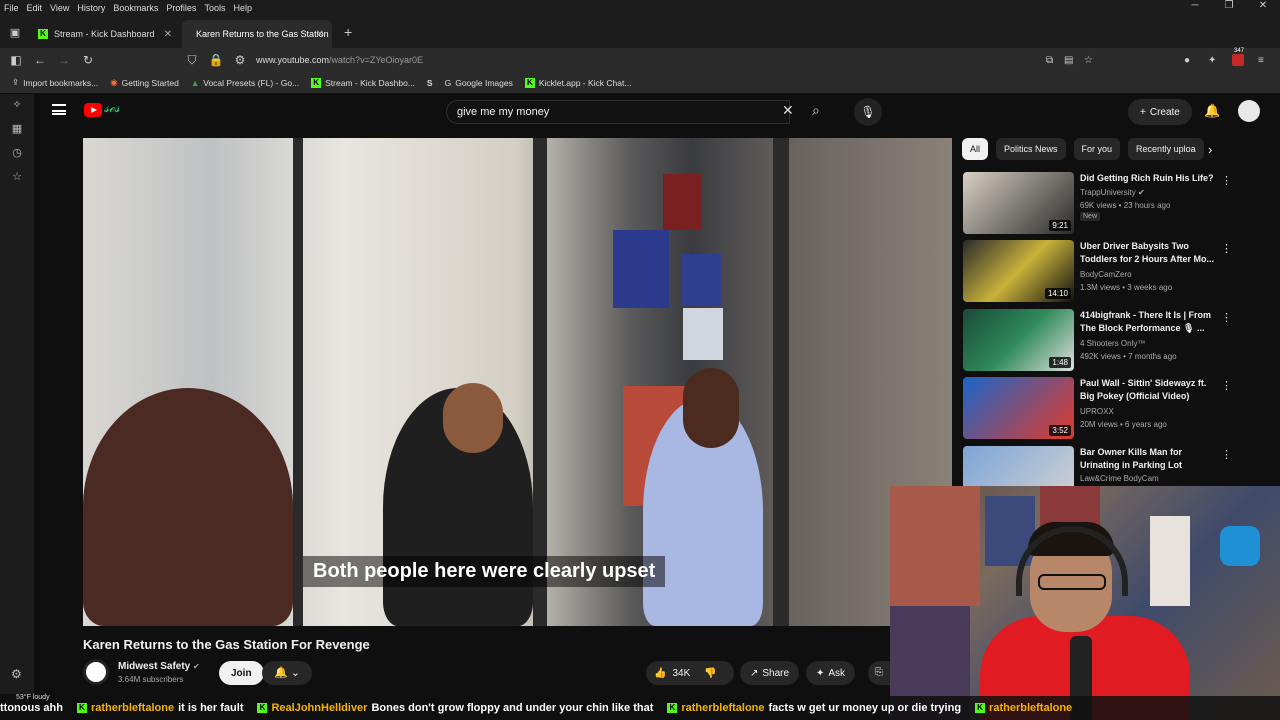  What do you see at coordinates (93, 110) in the screenshot?
I see `youtube-logo-icon` at bounding box center [93, 110].